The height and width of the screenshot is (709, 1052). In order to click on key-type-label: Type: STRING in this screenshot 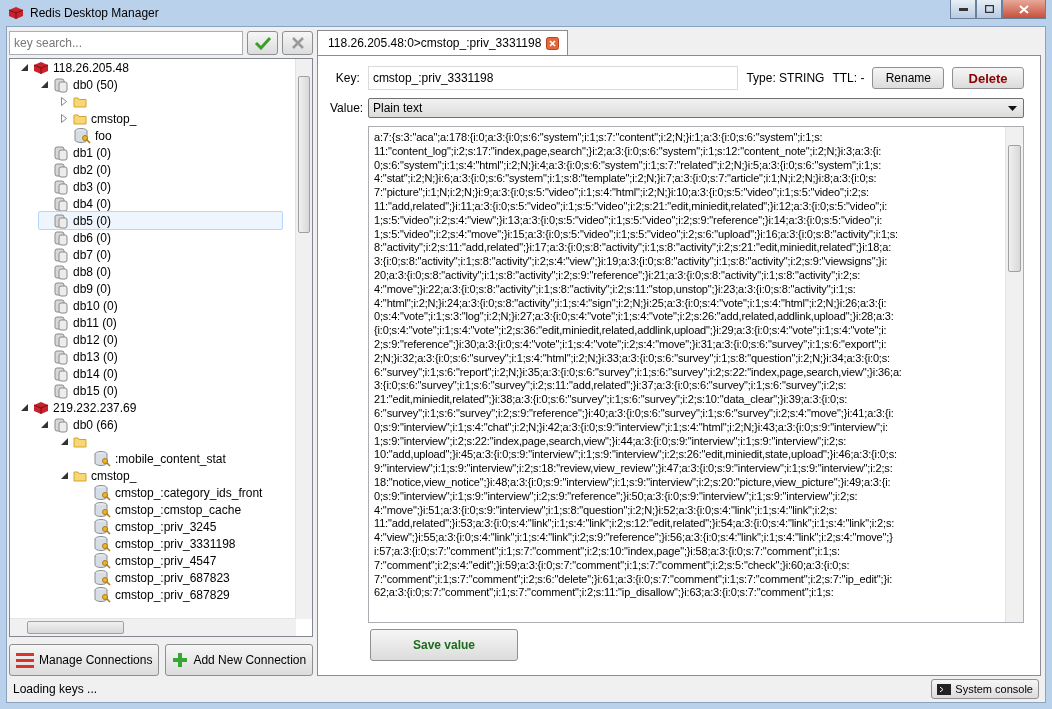, I will do `click(785, 78)`.